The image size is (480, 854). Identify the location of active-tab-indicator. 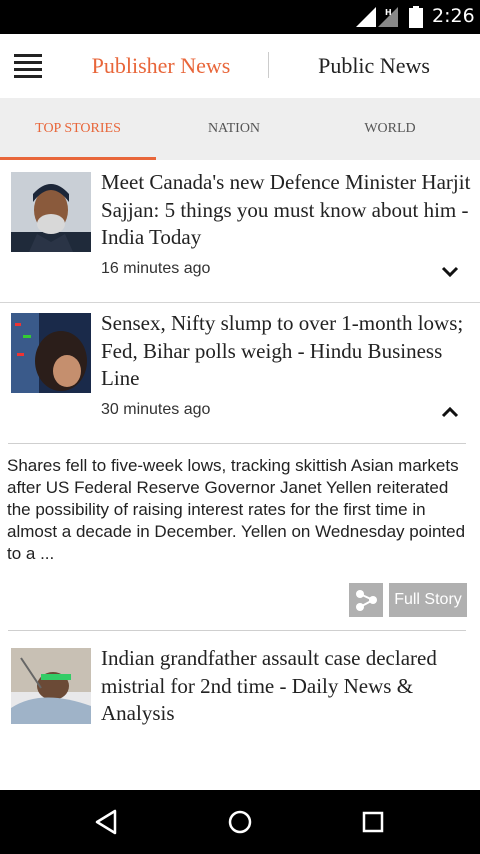
(78, 158).